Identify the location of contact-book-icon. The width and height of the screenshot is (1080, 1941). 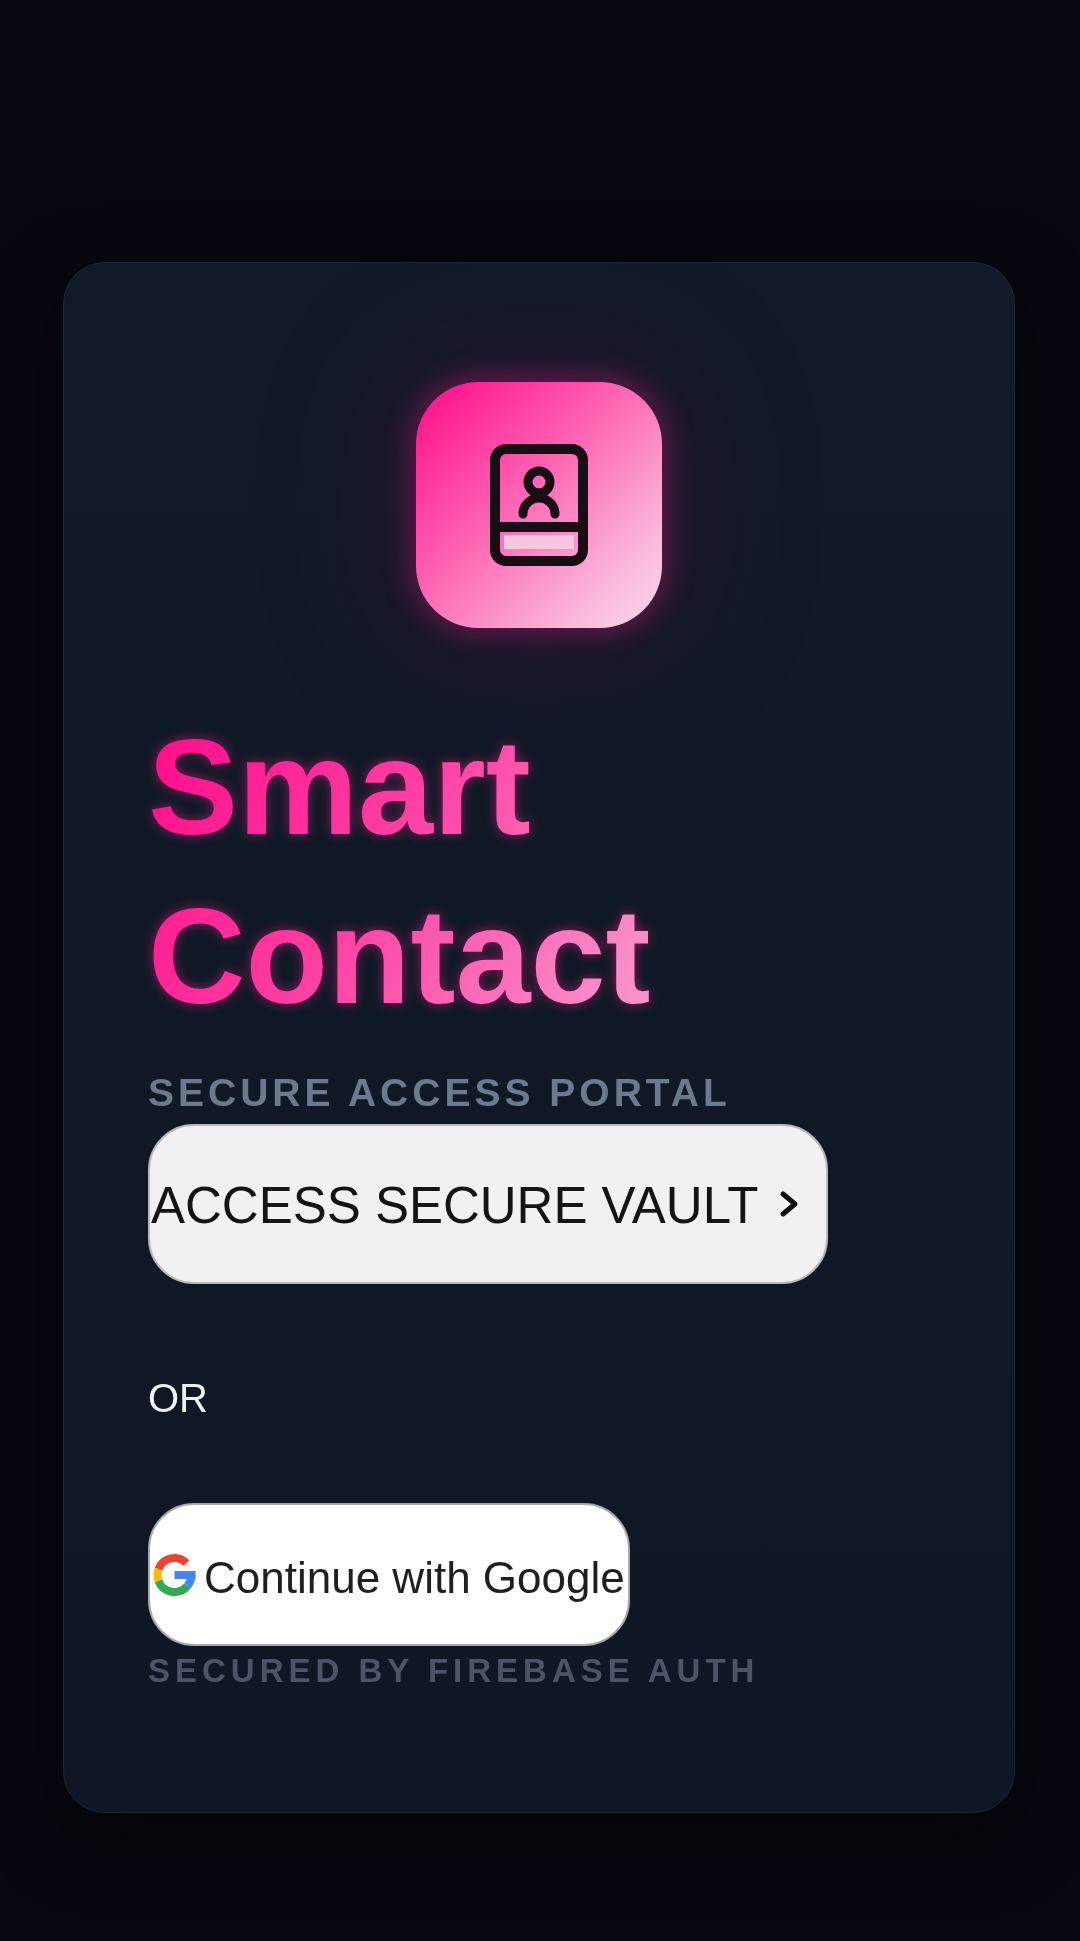
(539, 505).